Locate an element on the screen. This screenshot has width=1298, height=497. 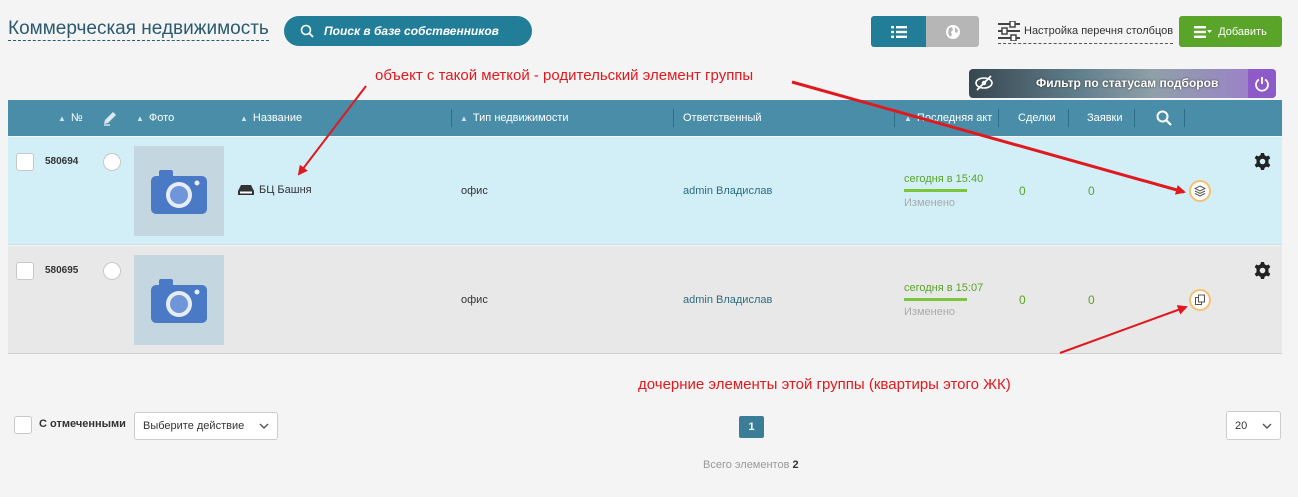
action-select-value: Выберите действие is located at coordinates (194, 426).